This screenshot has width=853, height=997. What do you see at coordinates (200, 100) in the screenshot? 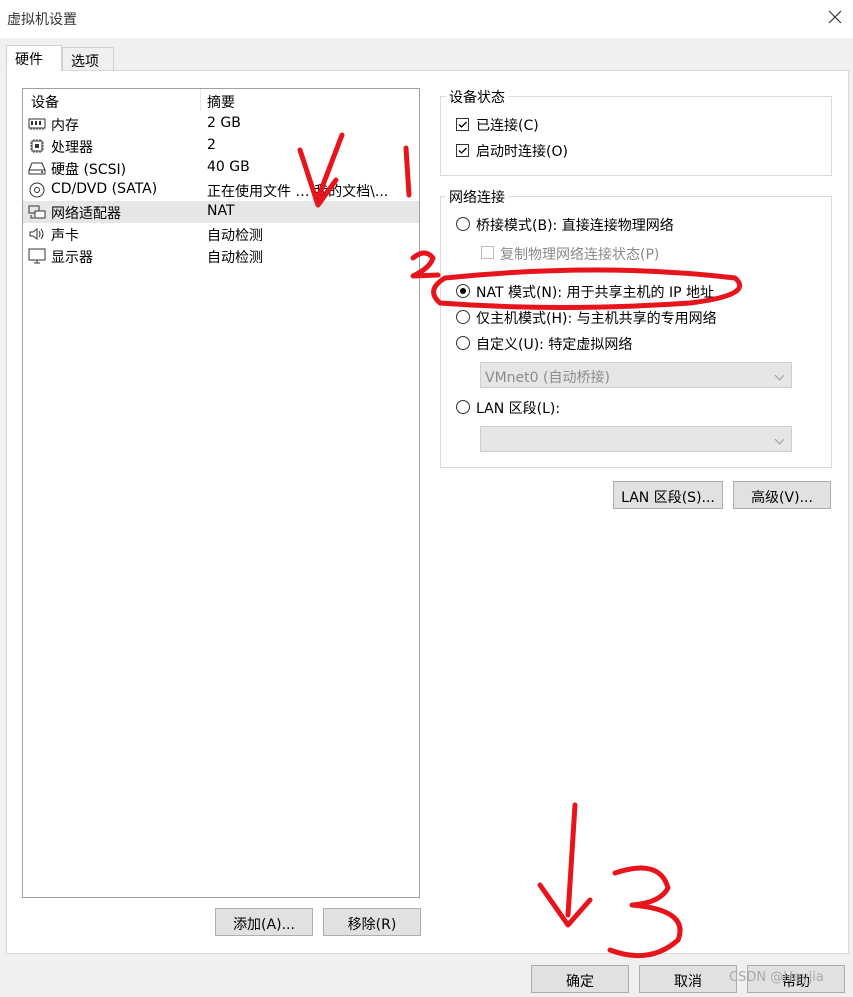
I see `column-divider` at bounding box center [200, 100].